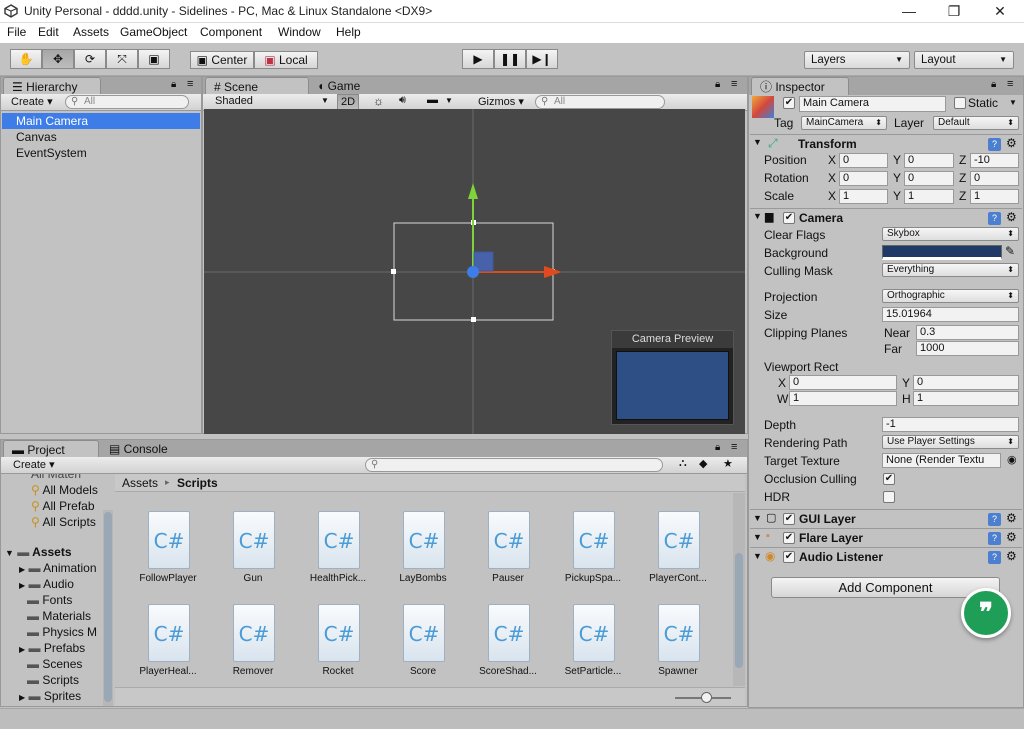 Image resolution: width=1024 pixels, height=729 pixels. Describe the element at coordinates (1012, 459) in the screenshot. I see `object-picker-icon: ◉` at that location.